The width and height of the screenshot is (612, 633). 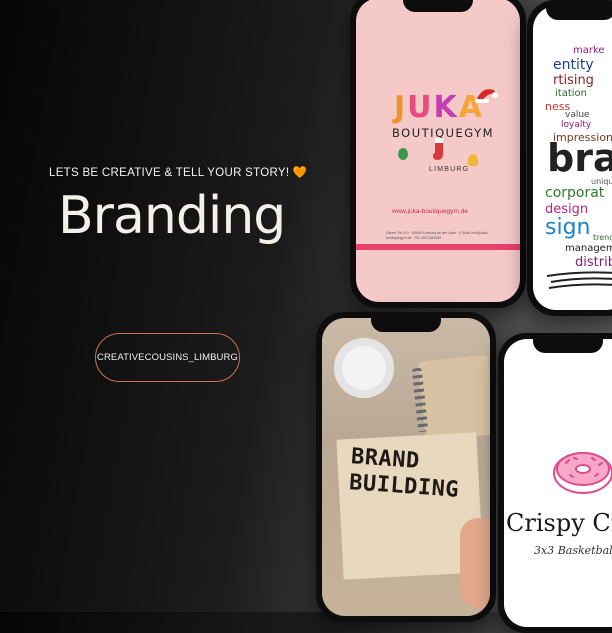 What do you see at coordinates (172, 216) in the screenshot?
I see `page-title: Branding` at bounding box center [172, 216].